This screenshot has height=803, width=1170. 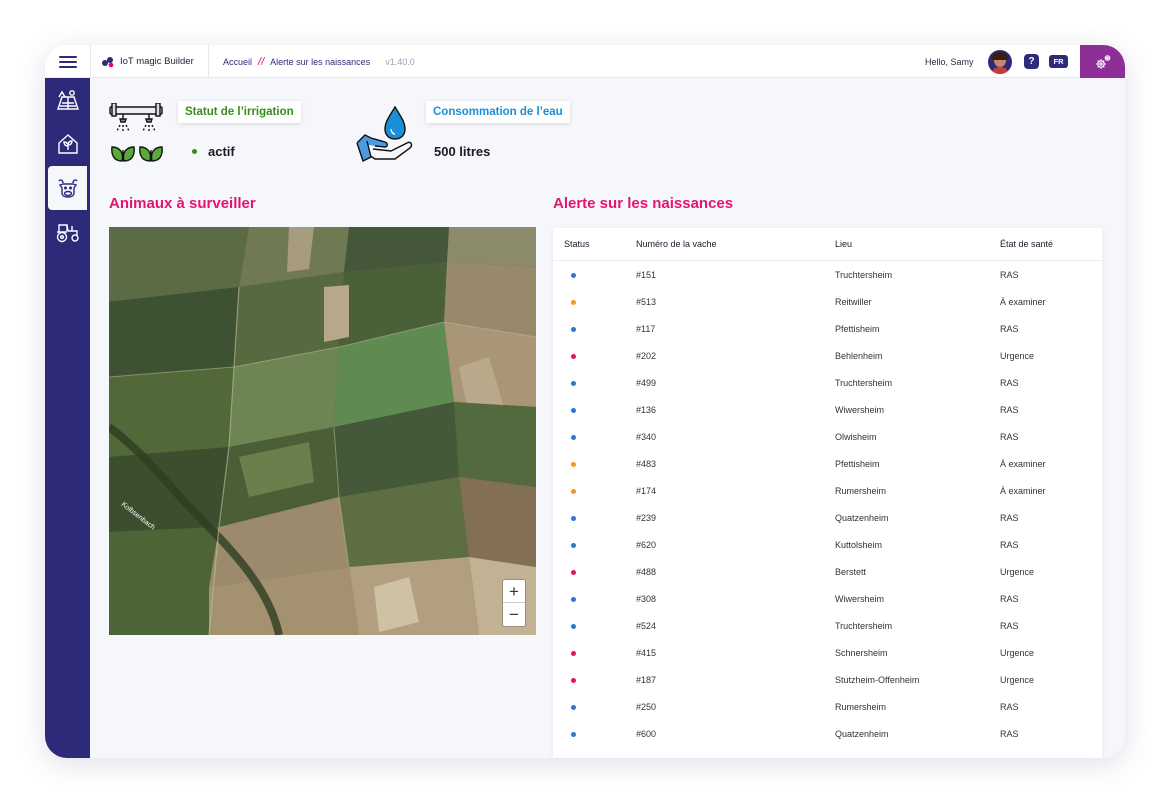 What do you see at coordinates (136, 132) in the screenshot?
I see `sprinkler-icon` at bounding box center [136, 132].